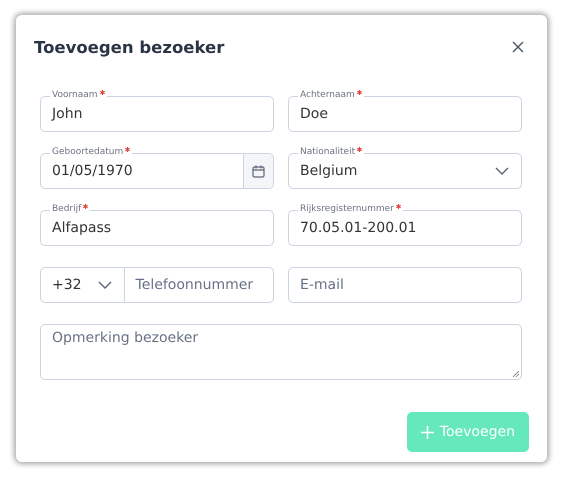  Describe the element at coordinates (405, 114) in the screenshot. I see `text-field: Doe` at that location.